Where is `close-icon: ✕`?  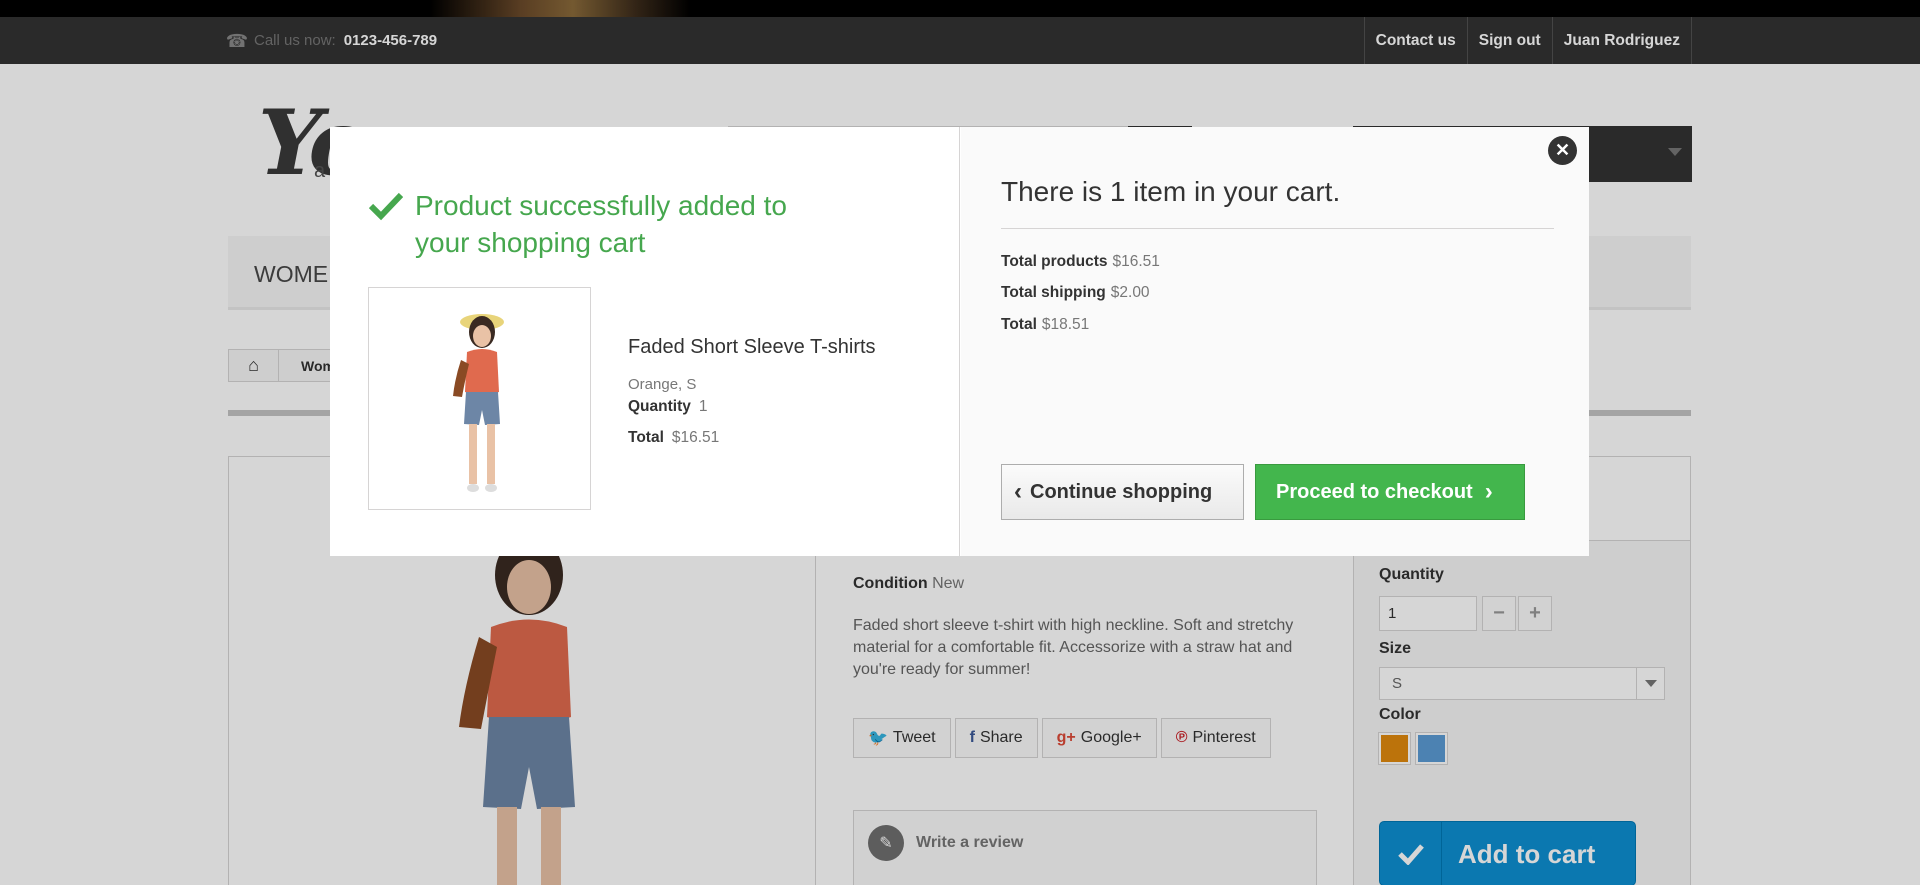 close-icon: ✕ is located at coordinates (1562, 150).